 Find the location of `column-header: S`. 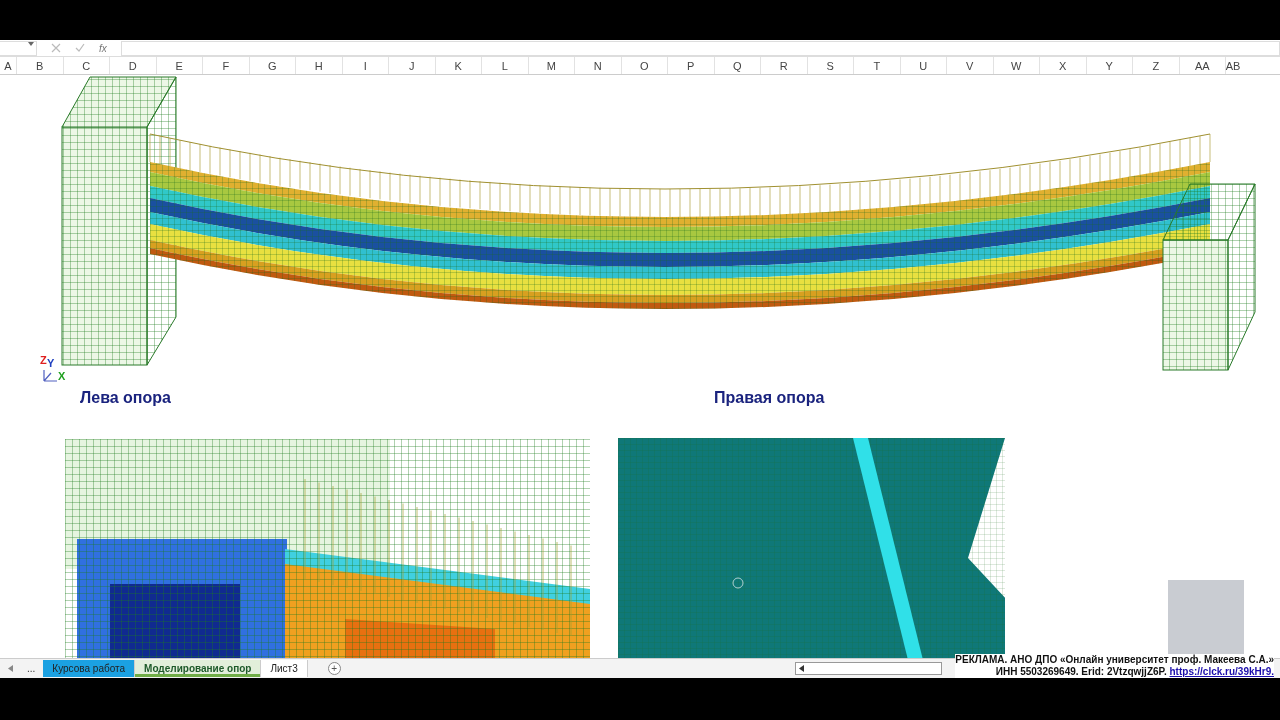

column-header: S is located at coordinates (830, 65).